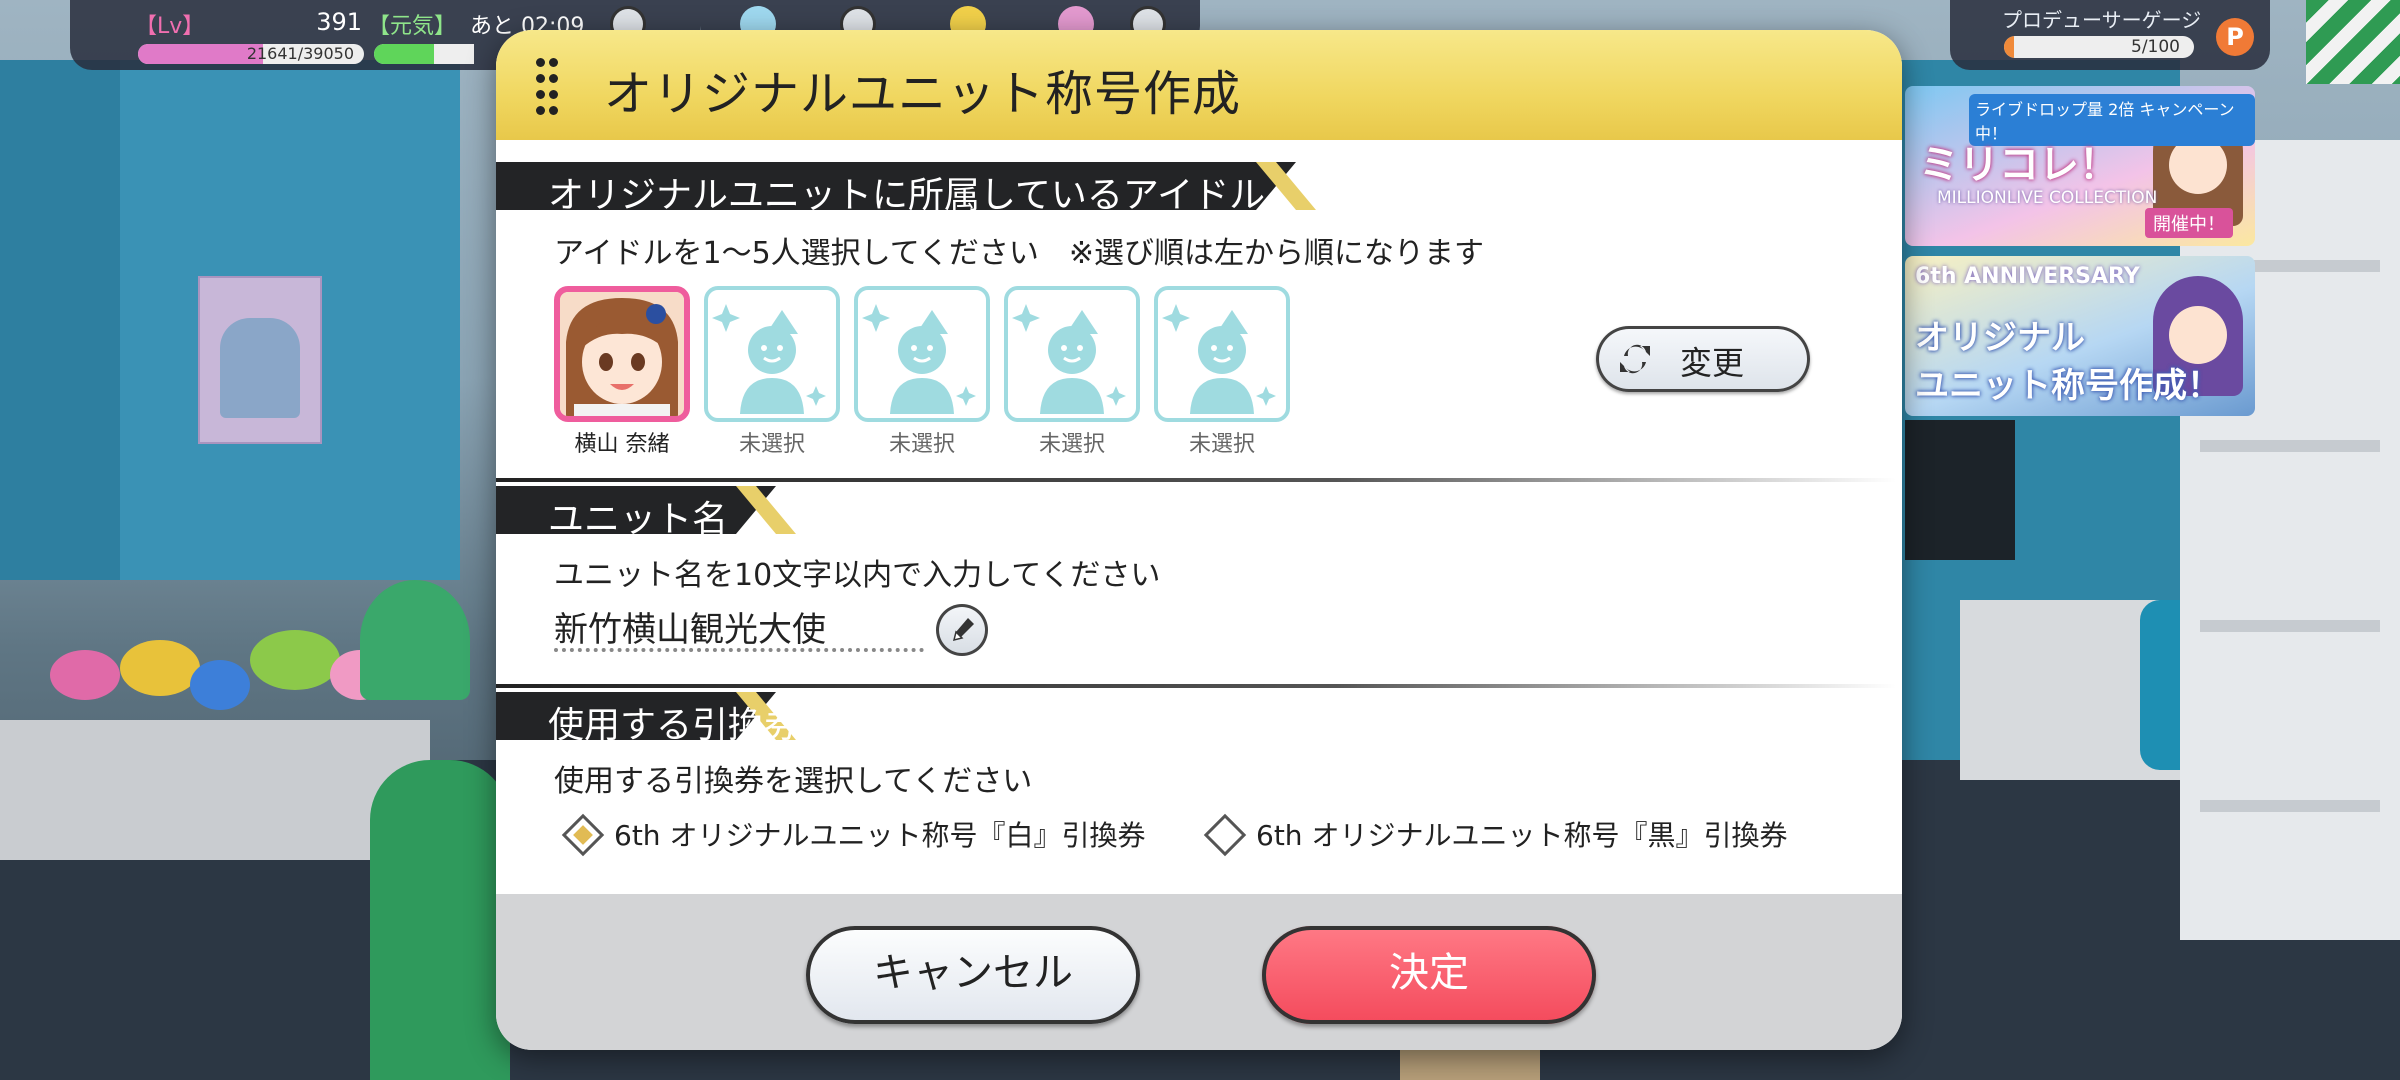 This screenshot has width=2400, height=1080. I want to click on level-value: 391, so click(339, 22).